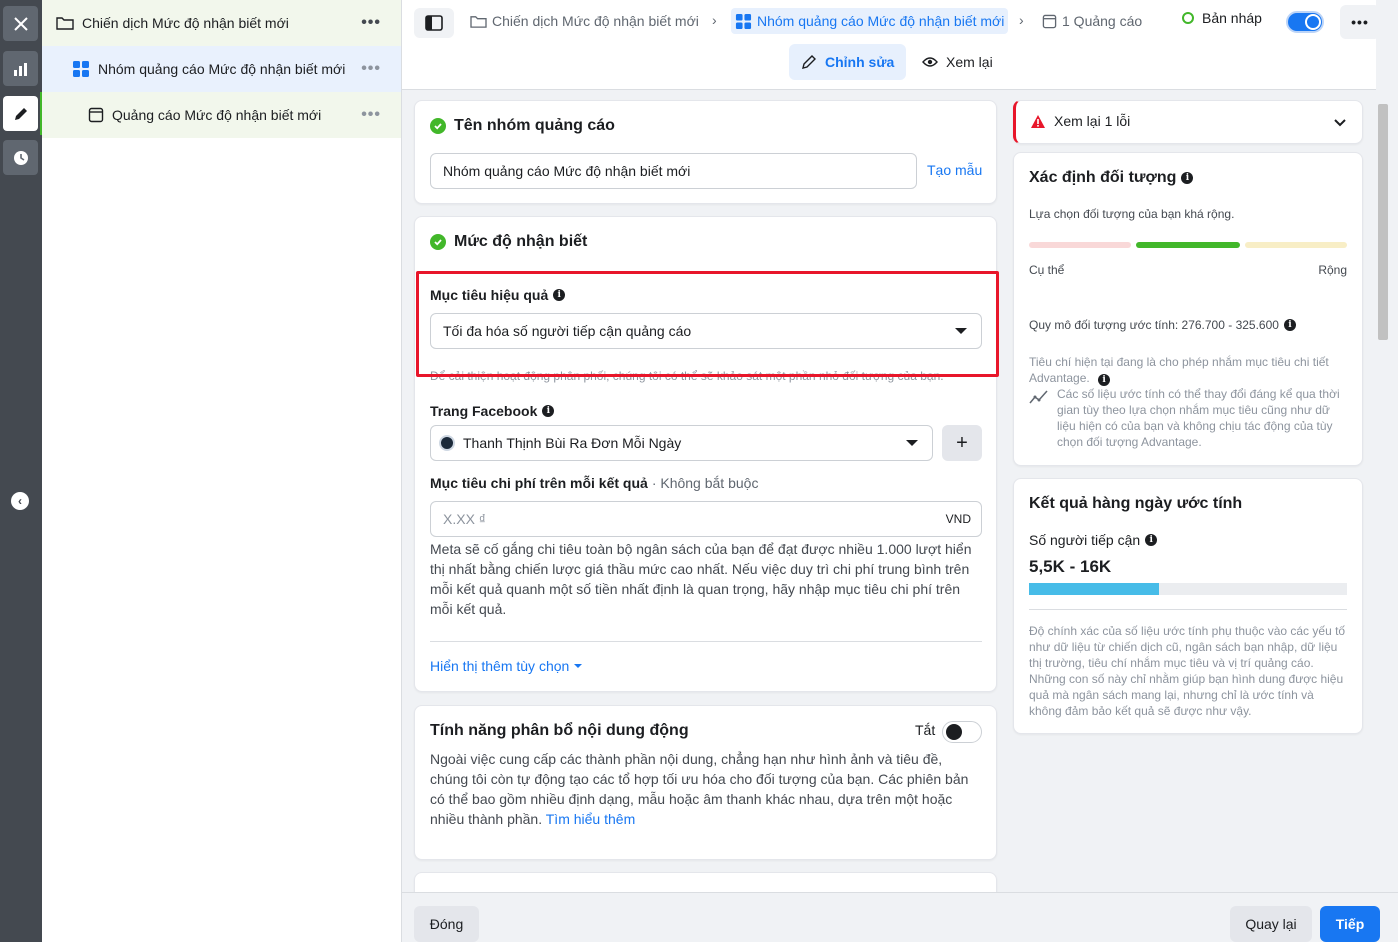  Describe the element at coordinates (446, 924) in the screenshot. I see `close-button: Đóng` at that location.